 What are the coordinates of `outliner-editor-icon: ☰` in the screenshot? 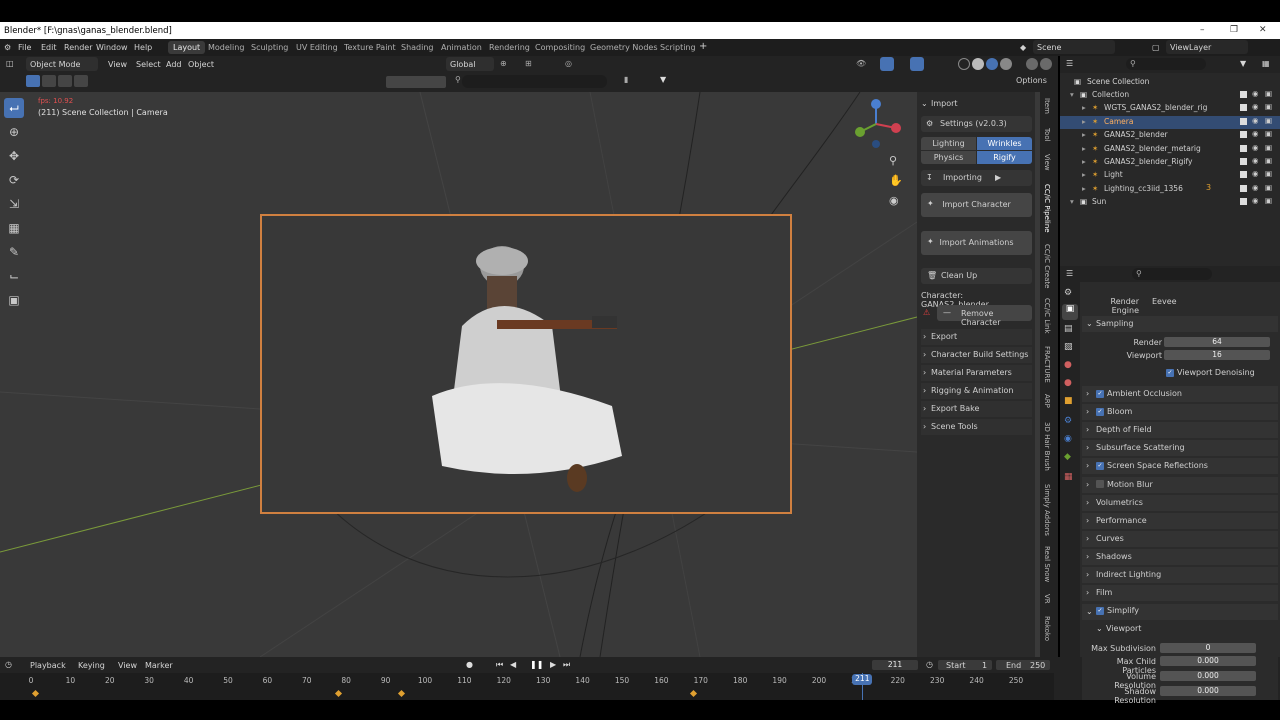 It's located at (1069, 63).